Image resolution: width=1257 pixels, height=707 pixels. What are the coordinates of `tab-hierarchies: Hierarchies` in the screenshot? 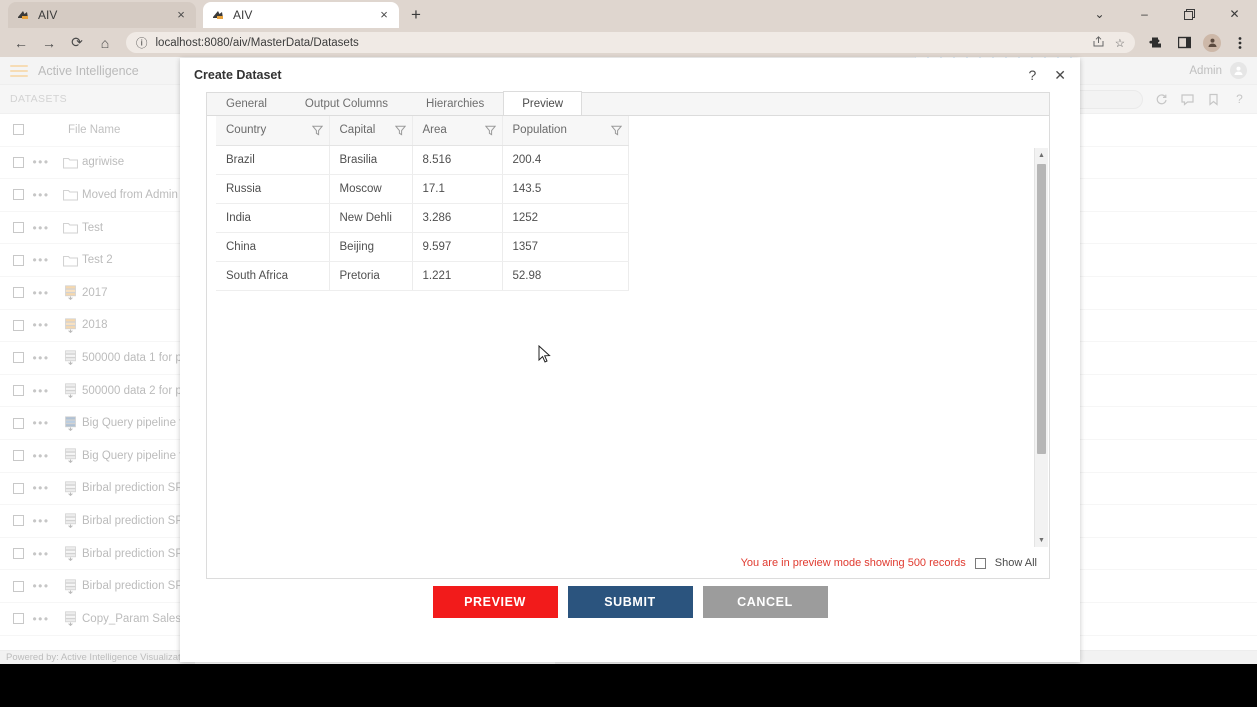 It's located at (455, 103).